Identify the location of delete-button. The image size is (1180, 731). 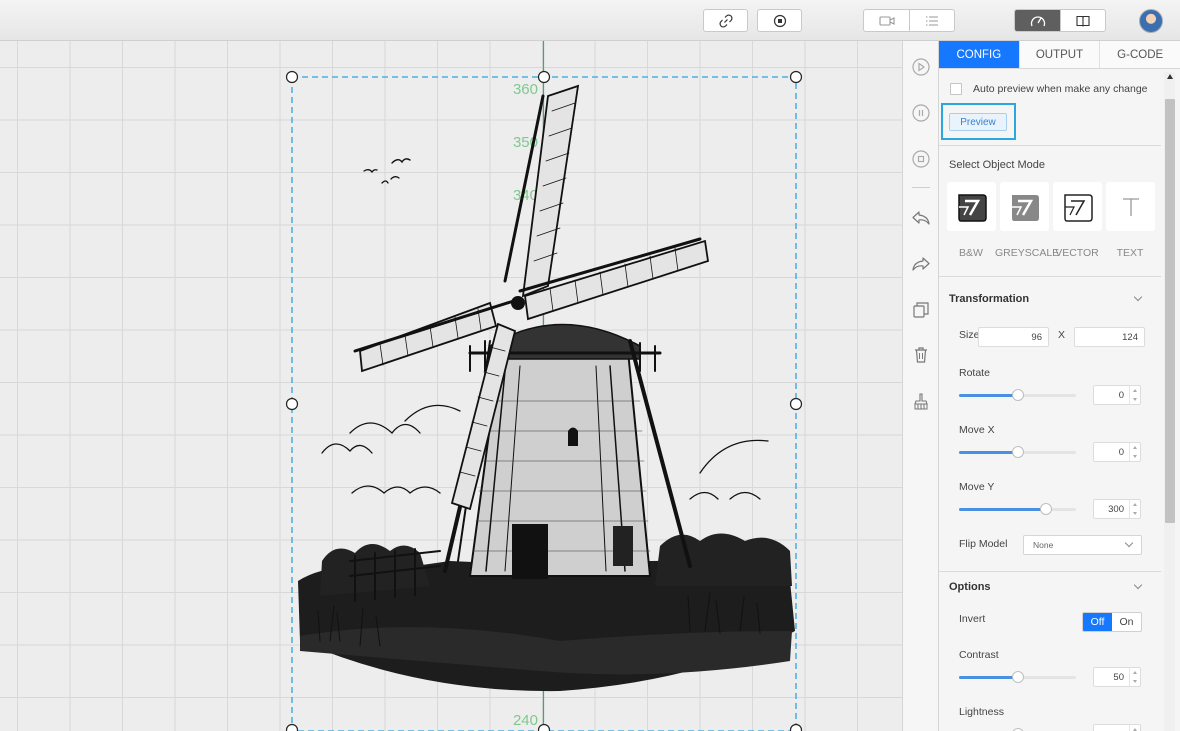
(921, 355).